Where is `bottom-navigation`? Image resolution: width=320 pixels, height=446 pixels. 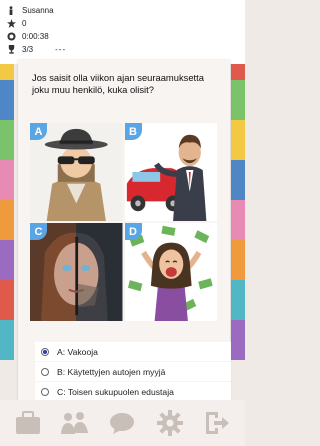
bottom-navigation is located at coordinates (122, 423).